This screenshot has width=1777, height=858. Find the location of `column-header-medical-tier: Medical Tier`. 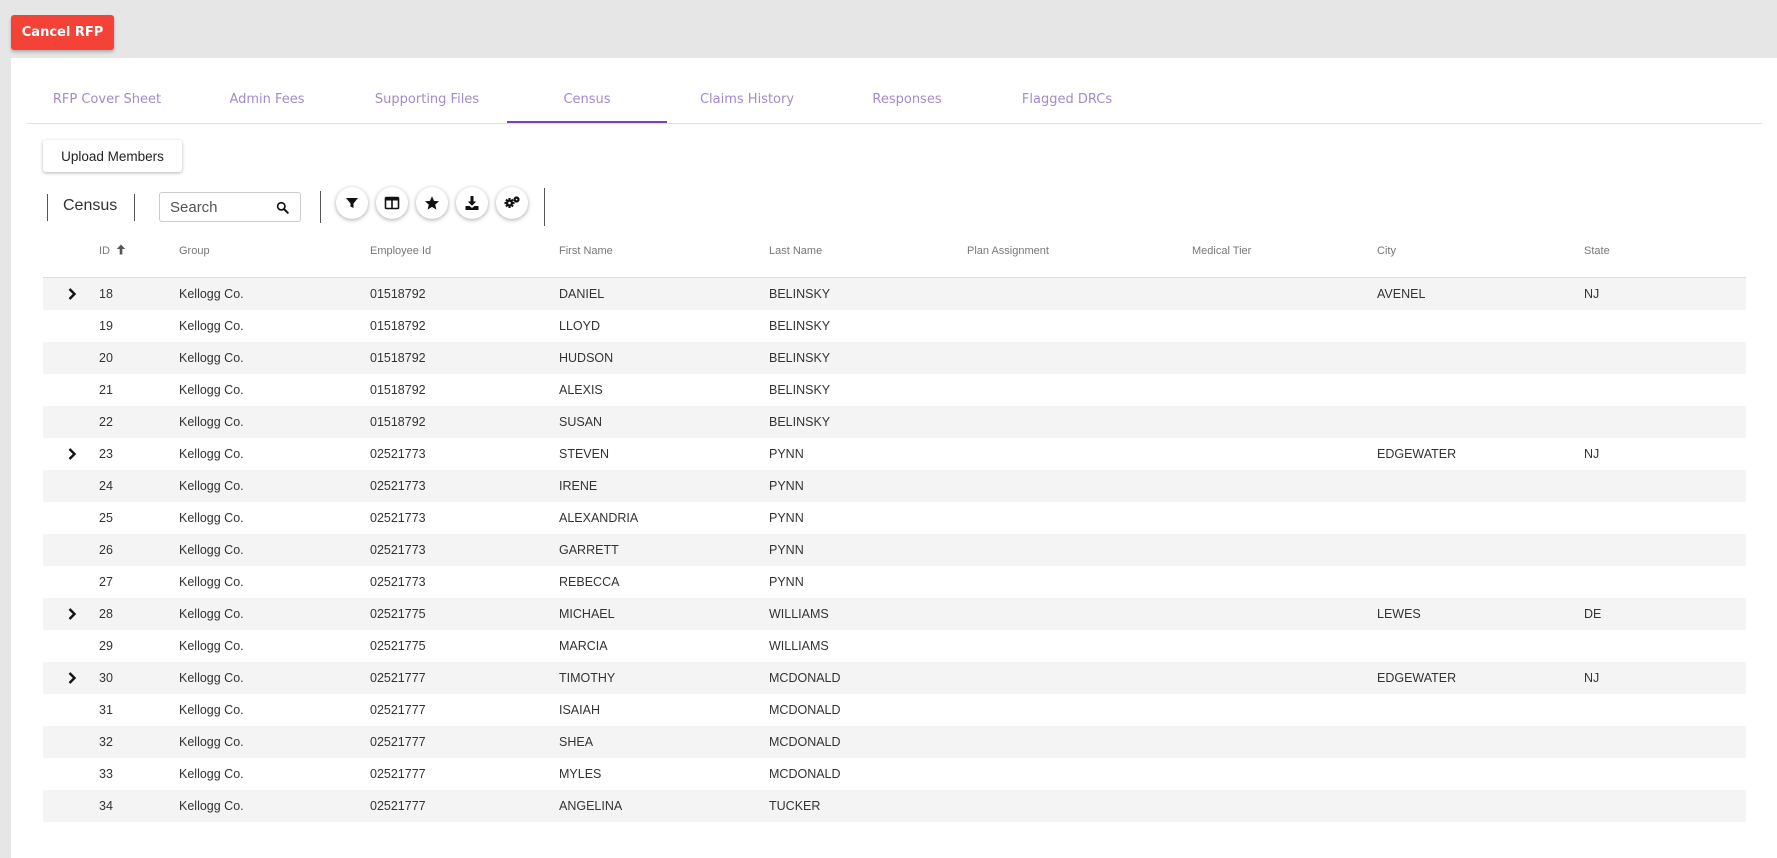

column-header-medical-tier: Medical Tier is located at coordinates (1221, 251).